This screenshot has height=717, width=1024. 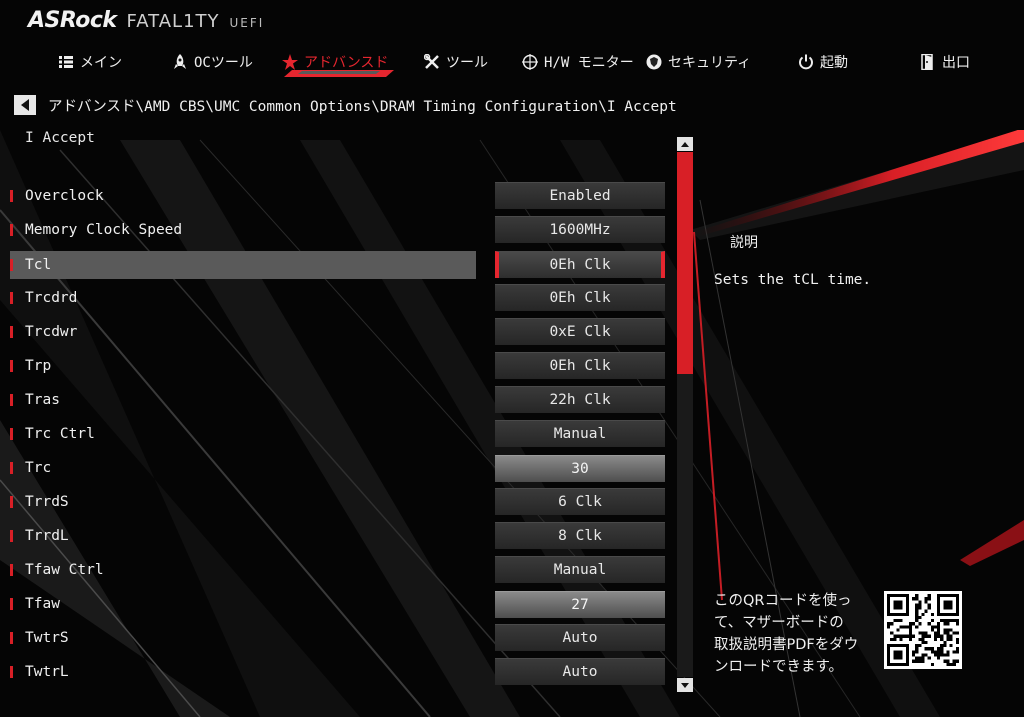 What do you see at coordinates (834, 63) in the screenshot?
I see `nav-label: 起動` at bounding box center [834, 63].